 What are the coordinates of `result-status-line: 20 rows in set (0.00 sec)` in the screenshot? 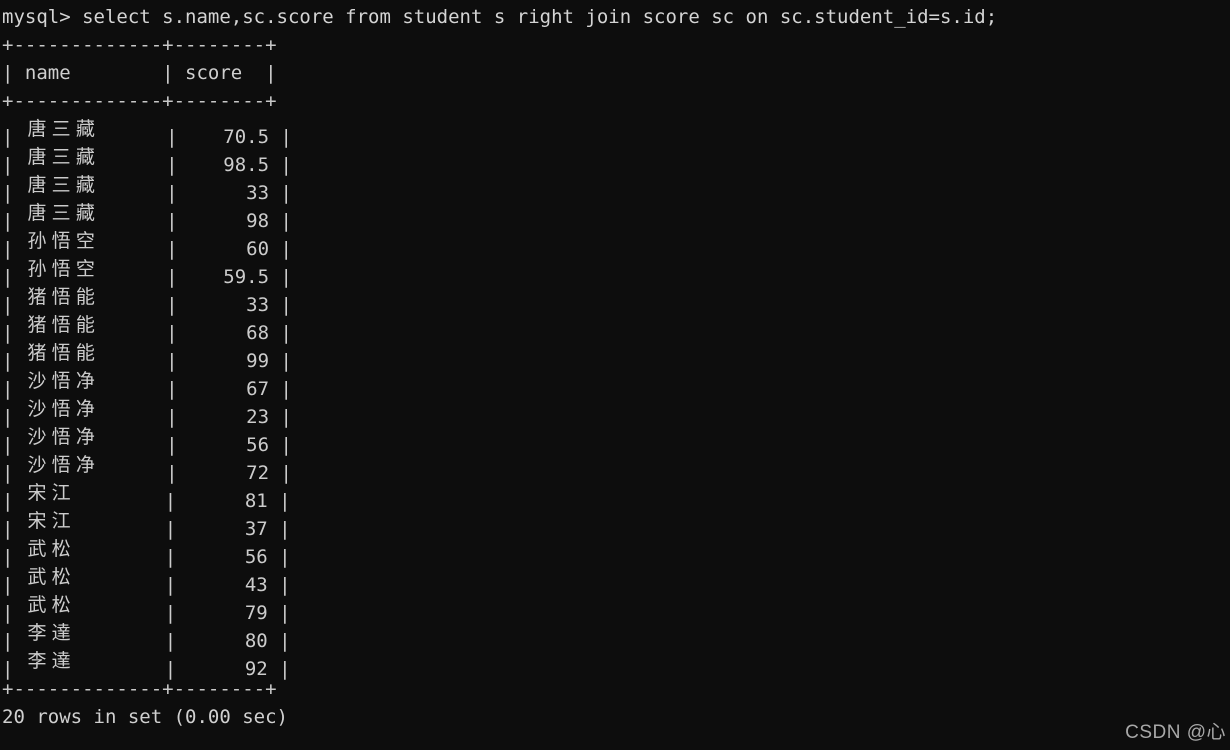 It's located at (145, 717).